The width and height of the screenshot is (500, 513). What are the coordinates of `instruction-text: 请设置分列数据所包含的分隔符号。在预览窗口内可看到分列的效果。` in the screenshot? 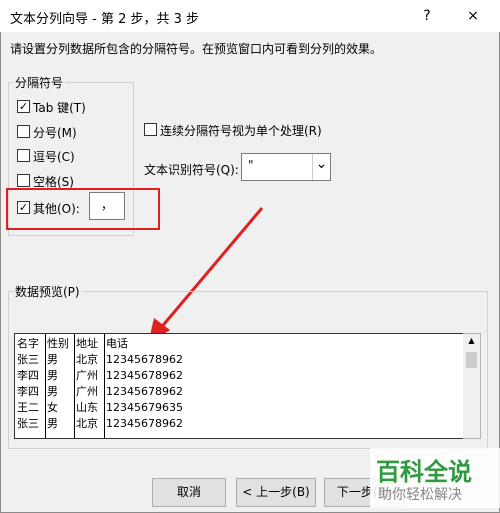 It's located at (196, 49).